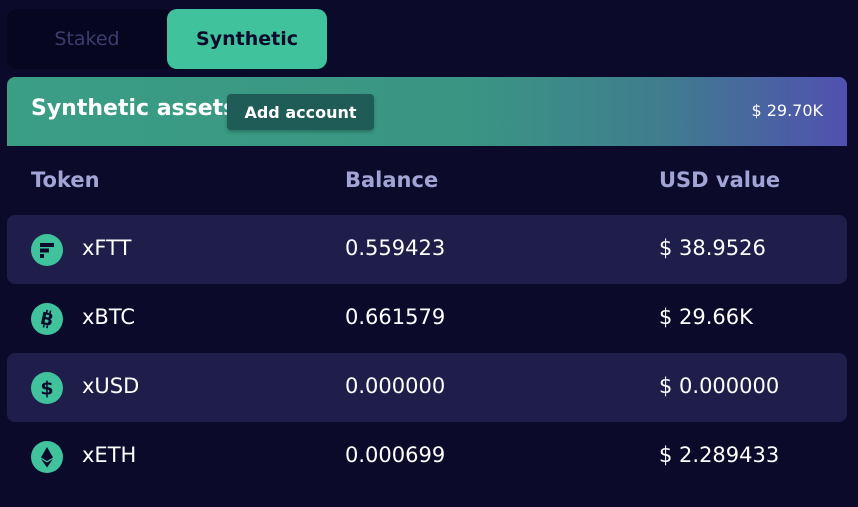 The height and width of the screenshot is (507, 858). I want to click on token-name: xUSD, so click(111, 386).